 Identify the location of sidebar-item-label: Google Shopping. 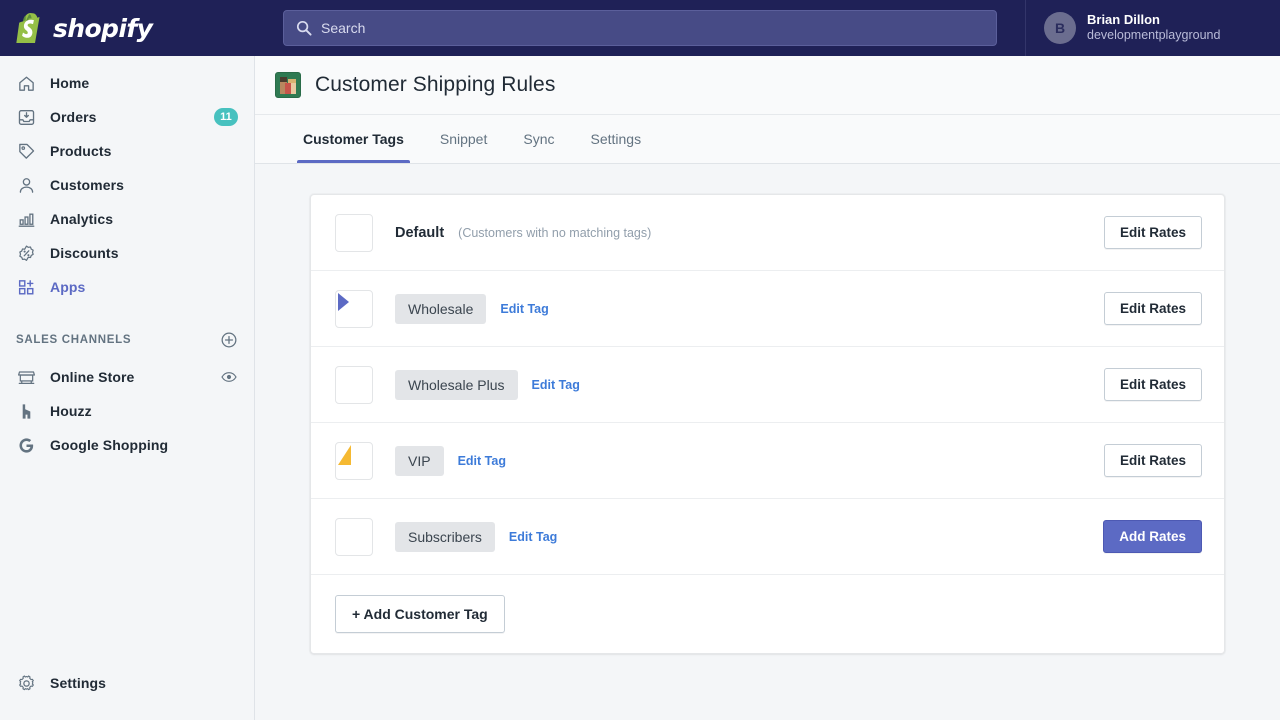
(109, 445).